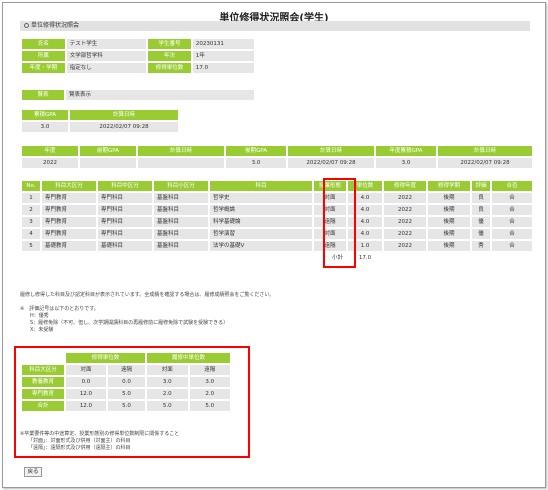 Image resolution: width=548 pixels, height=490 pixels. I want to click on display-value: 賢表表示, so click(160, 95).